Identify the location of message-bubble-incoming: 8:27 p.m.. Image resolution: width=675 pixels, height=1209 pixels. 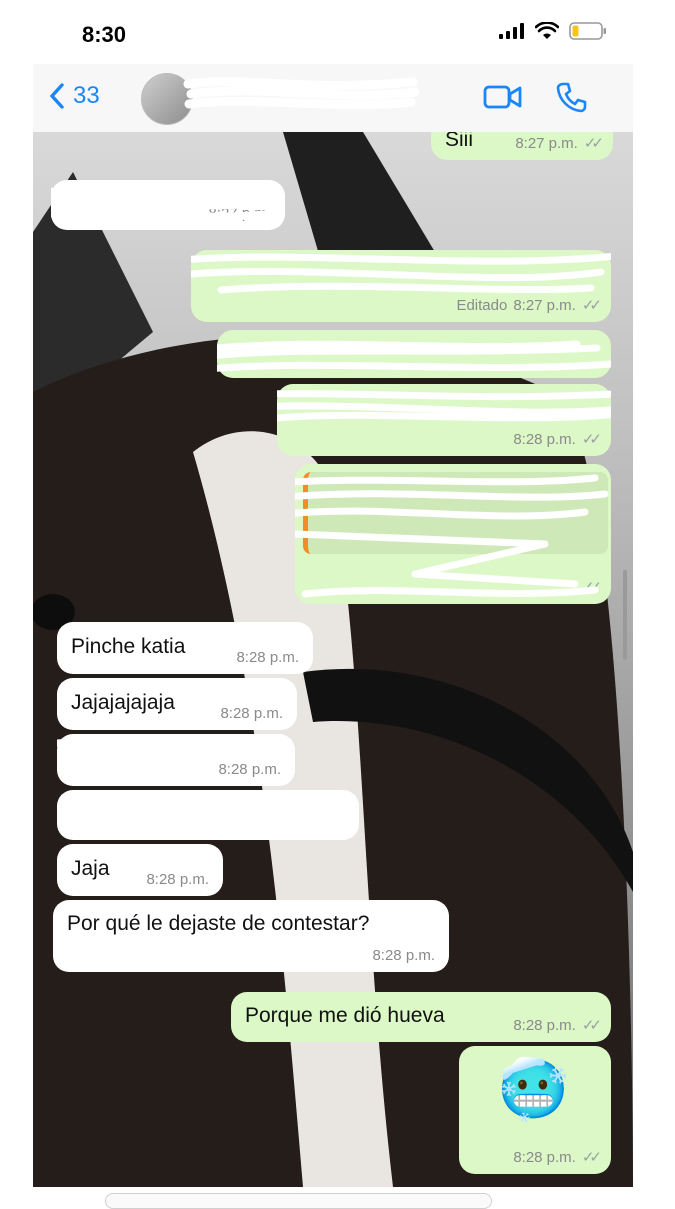
(168, 205).